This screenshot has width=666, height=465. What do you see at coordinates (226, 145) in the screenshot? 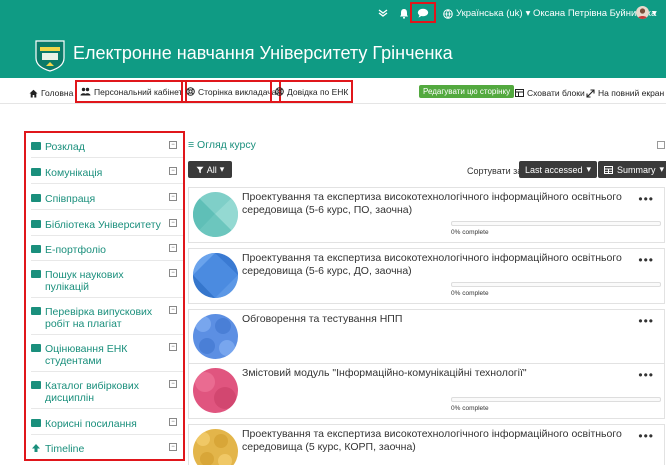
I see `course-overview-label: Огляд курсу` at bounding box center [226, 145].